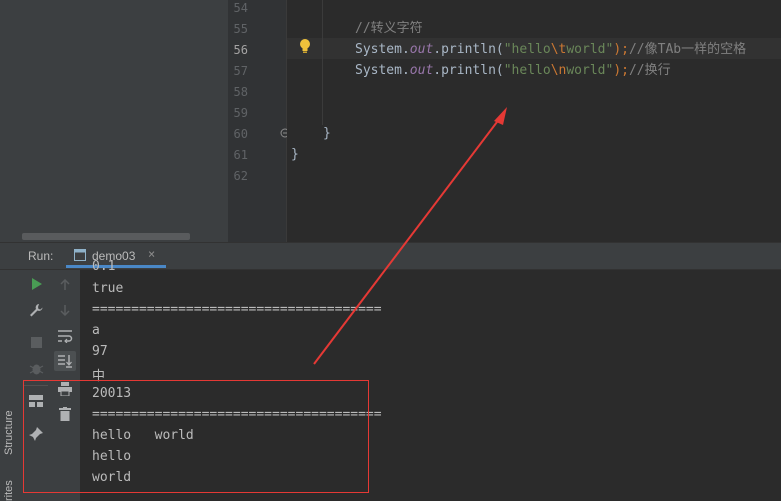  I want to click on line-number: 60, so click(240, 134).